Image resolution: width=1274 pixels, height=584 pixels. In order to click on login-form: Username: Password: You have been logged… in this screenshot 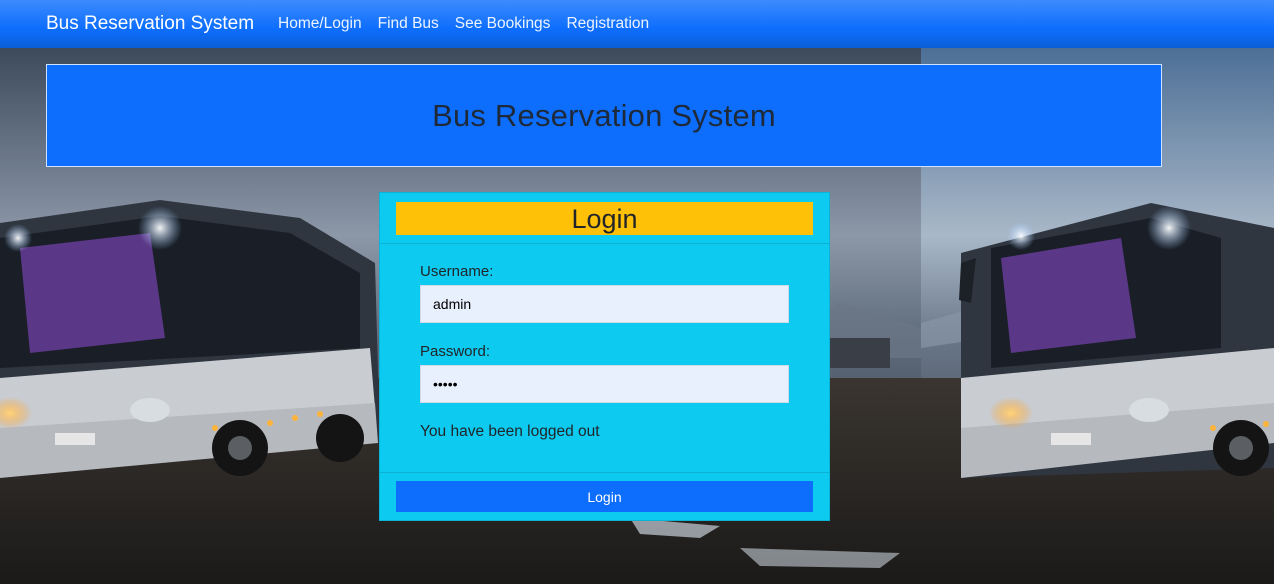, I will do `click(604, 358)`.